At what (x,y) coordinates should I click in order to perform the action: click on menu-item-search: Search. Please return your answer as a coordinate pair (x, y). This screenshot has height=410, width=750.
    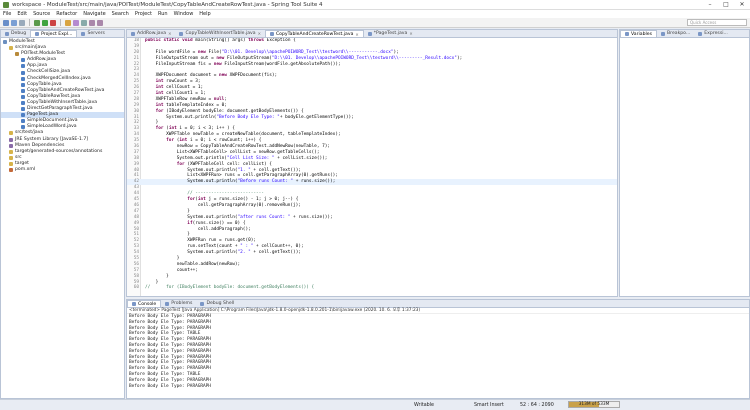
    Looking at the image, I should click on (120, 14).